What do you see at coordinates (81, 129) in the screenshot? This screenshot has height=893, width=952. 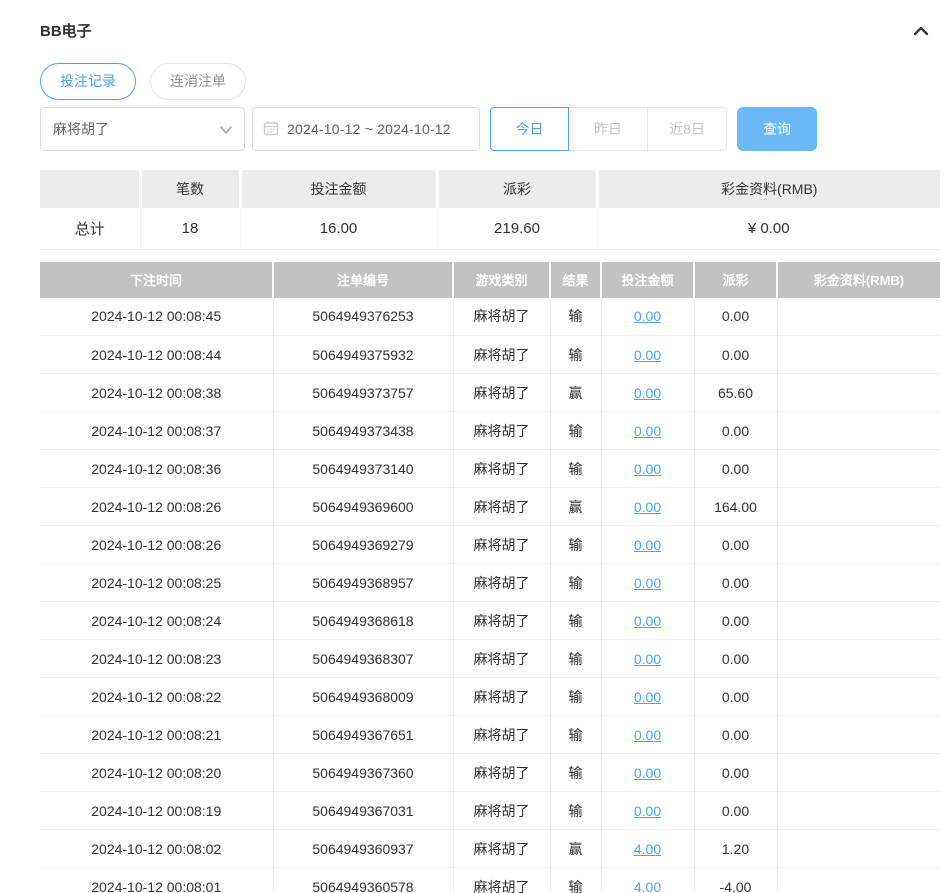 I see `game-type-value: 麻将胡了` at bounding box center [81, 129].